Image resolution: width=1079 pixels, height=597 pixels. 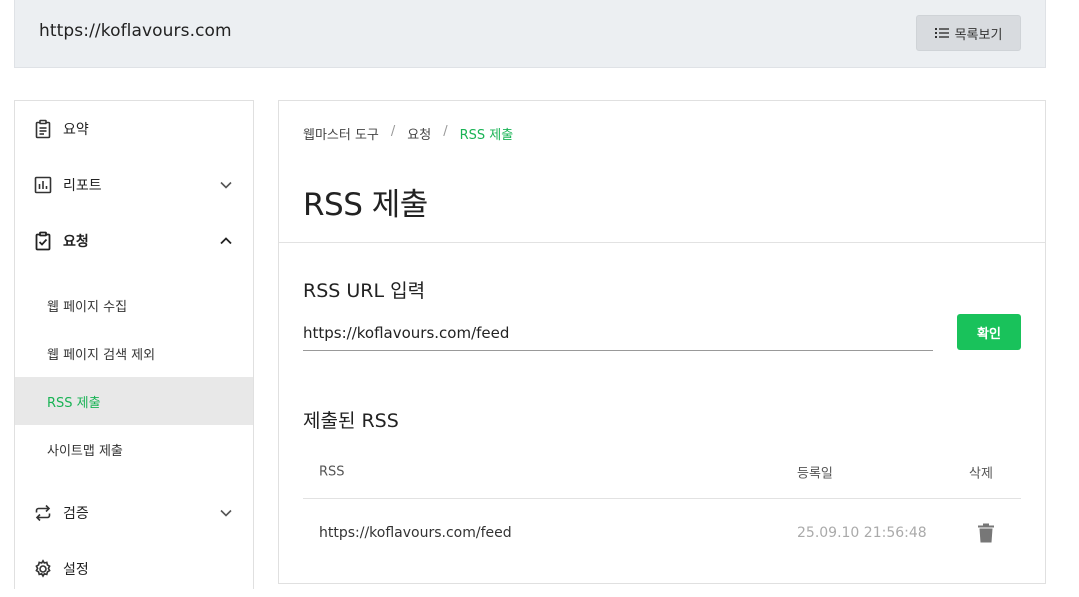 I want to click on sidebar-subitem-web-page-crawl: 웹 페이지 수집, so click(x=134, y=305).